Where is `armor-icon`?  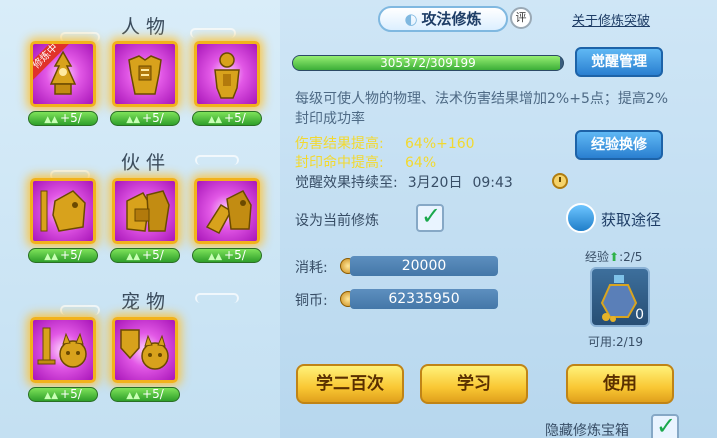 armor-icon is located at coordinates (145, 75).